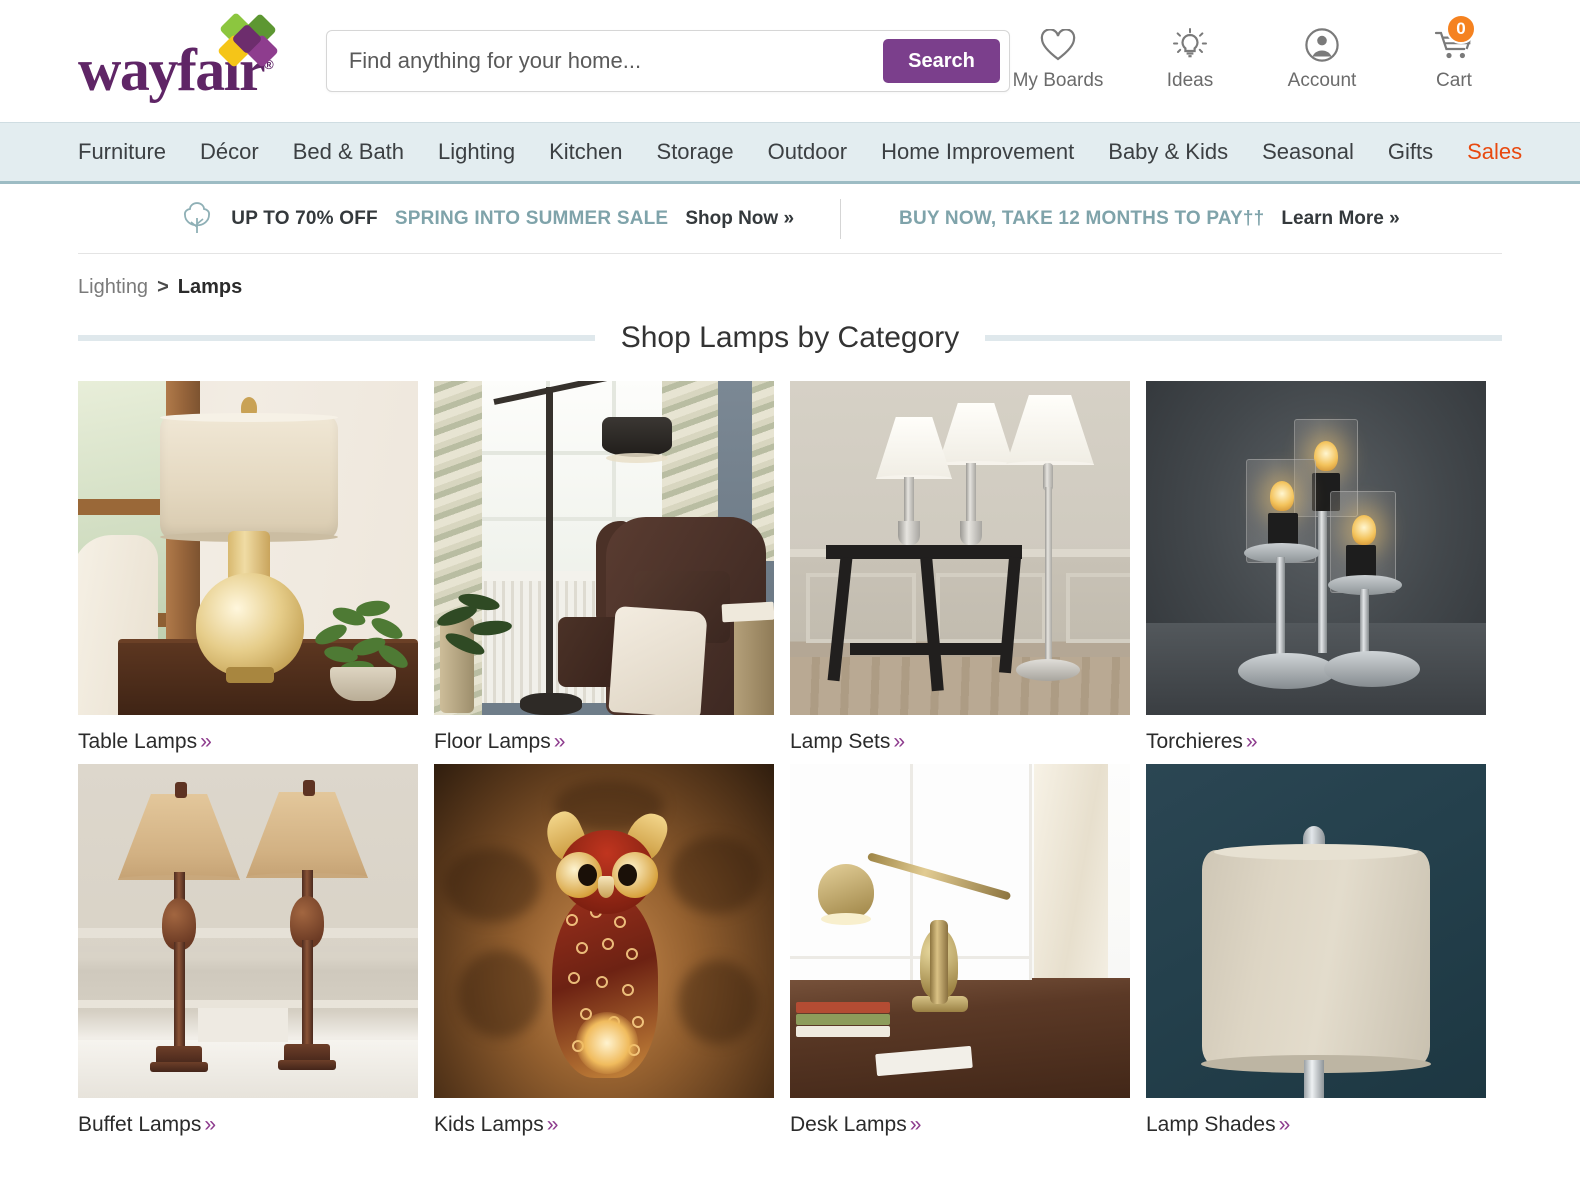 The image size is (1580, 1202). Describe the element at coordinates (229, 152) in the screenshot. I see `nav-item-decor: Décor` at that location.